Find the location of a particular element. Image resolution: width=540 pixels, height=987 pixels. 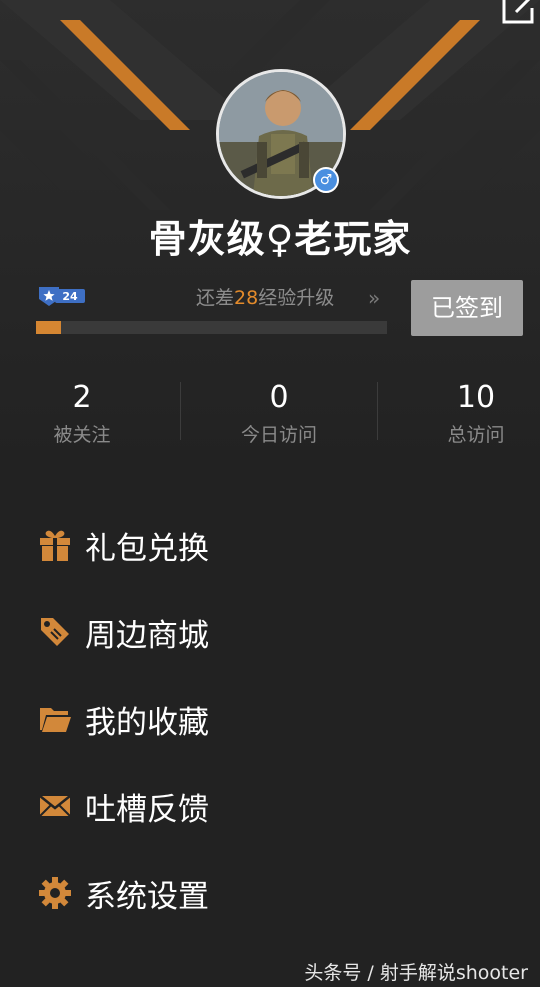

stat-today-visits: 0 今日访问 is located at coordinates (279, 412).